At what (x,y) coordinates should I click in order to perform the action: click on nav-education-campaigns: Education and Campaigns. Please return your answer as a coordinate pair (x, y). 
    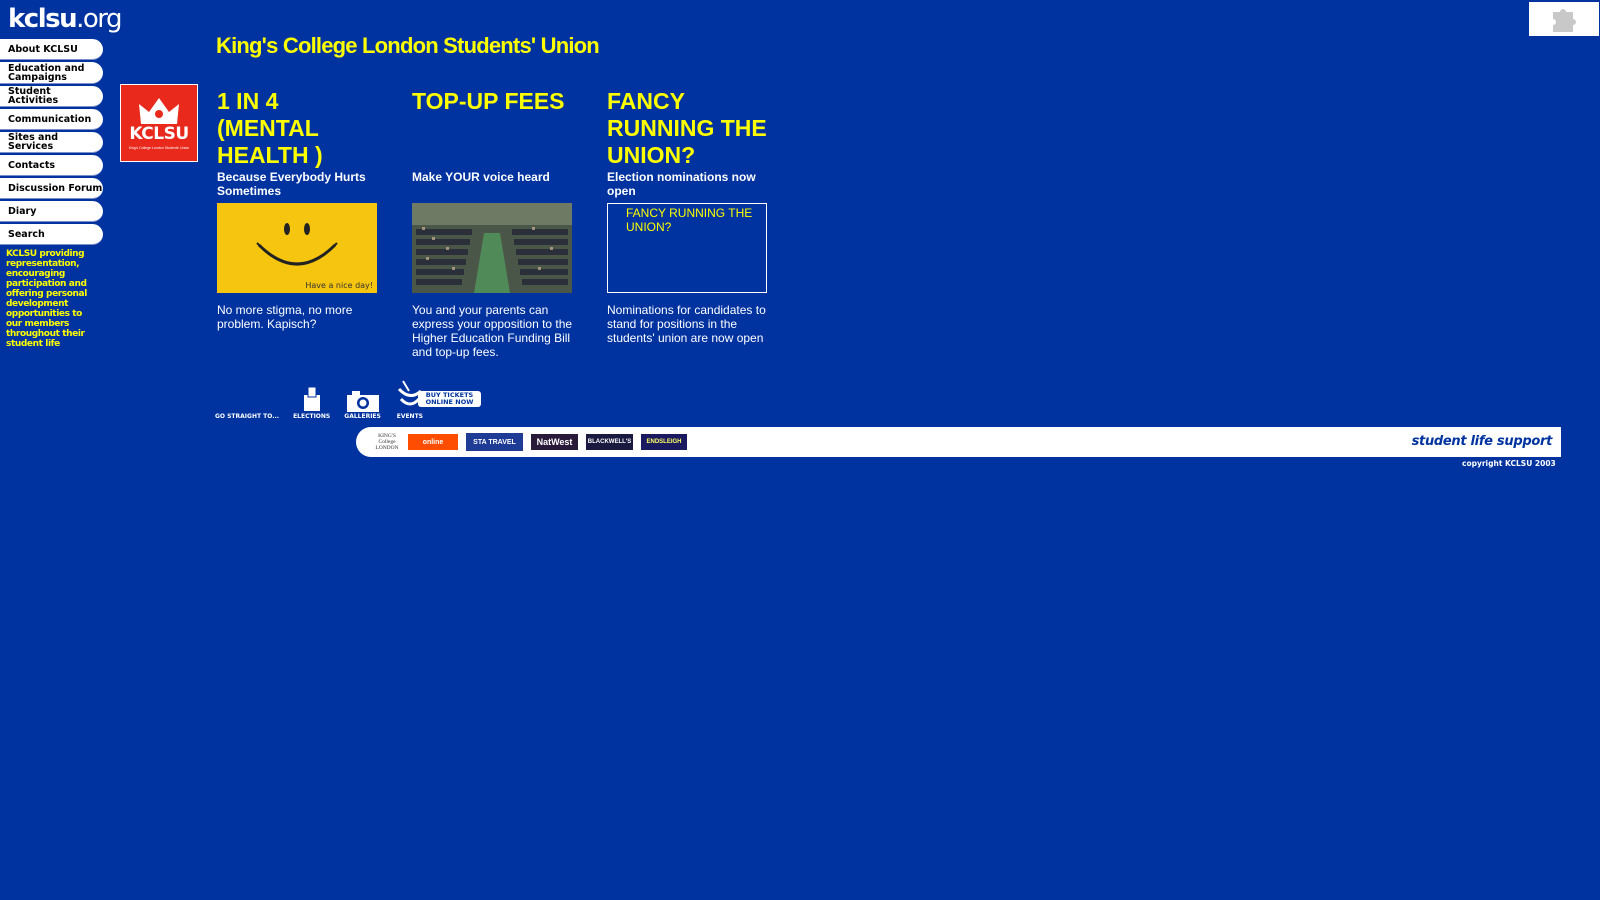
    Looking at the image, I should click on (51, 73).